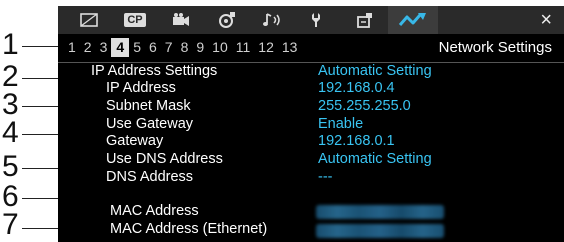 This screenshot has height=242, width=564. I want to click on callout-5: 5, so click(10, 166).